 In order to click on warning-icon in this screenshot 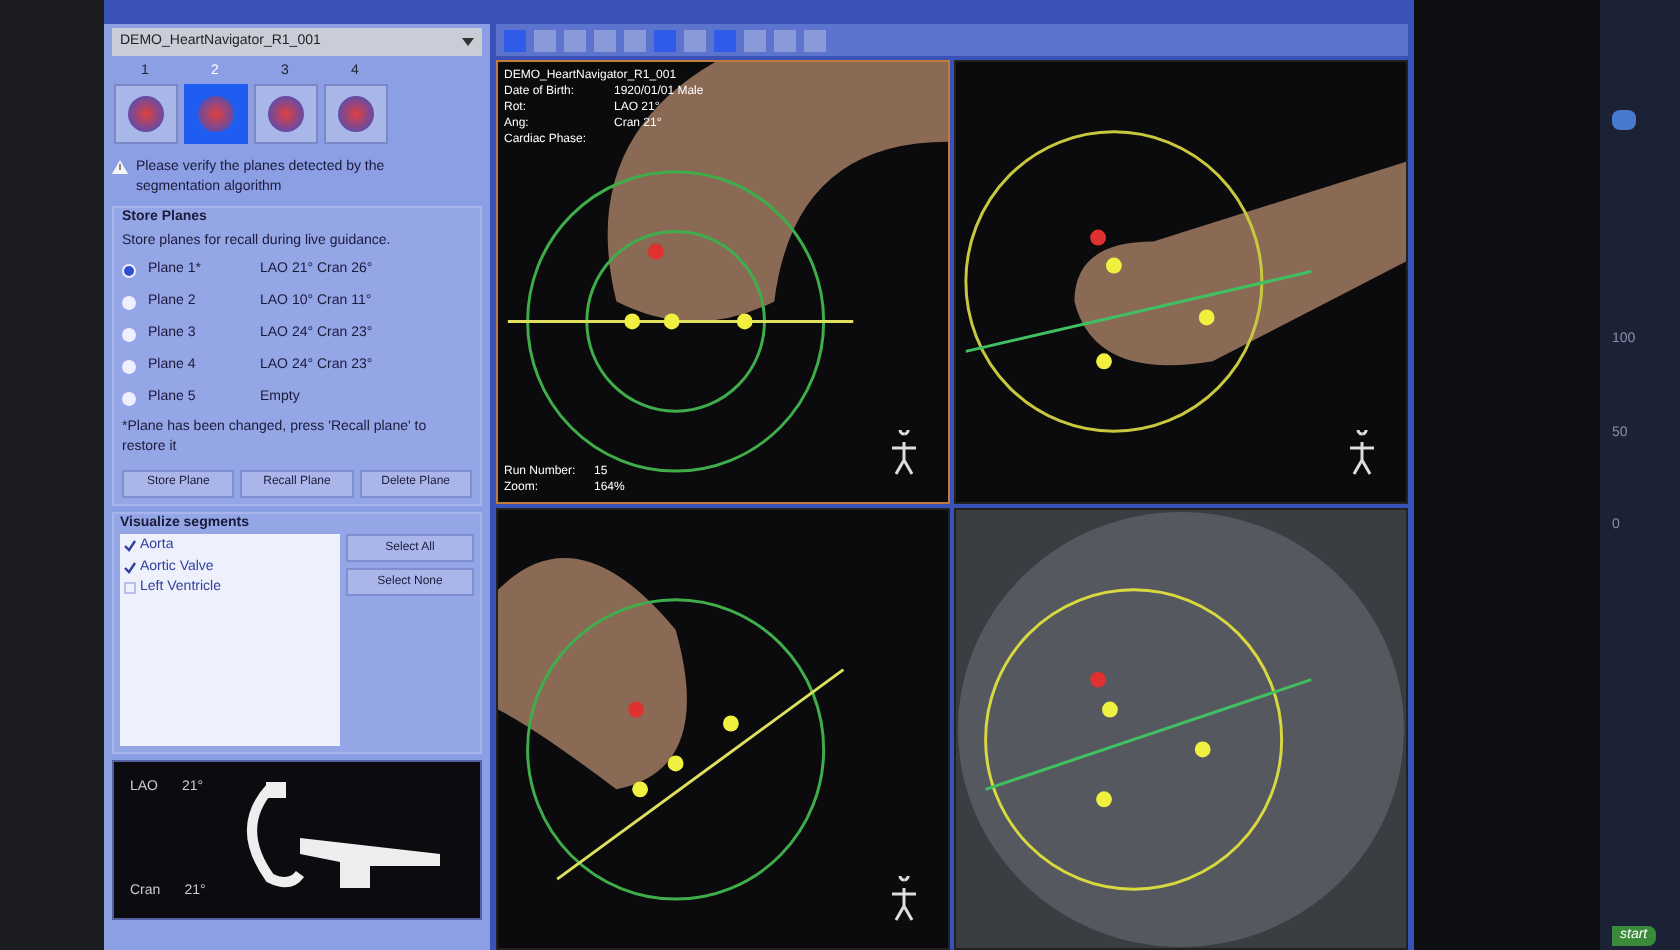, I will do `click(120, 166)`.